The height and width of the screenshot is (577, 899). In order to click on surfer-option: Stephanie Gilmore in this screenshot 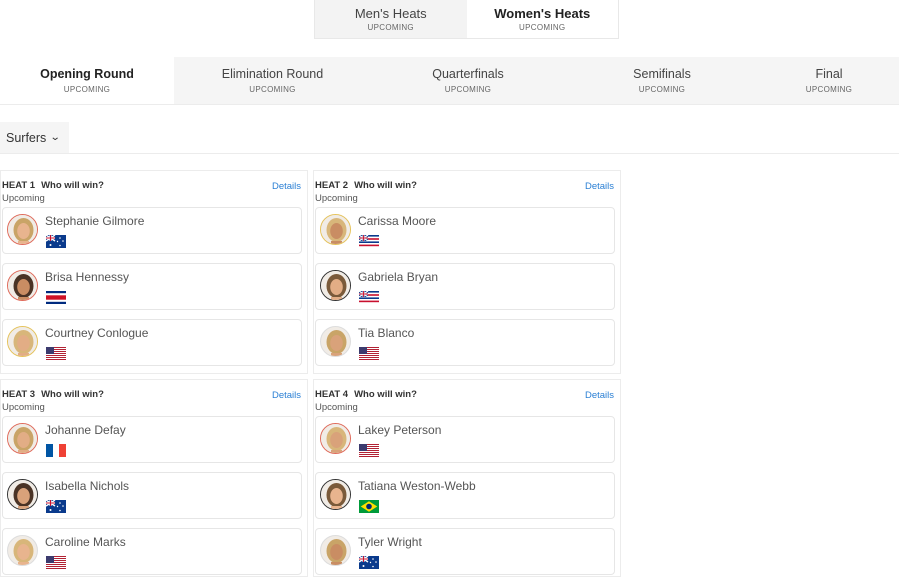, I will do `click(152, 230)`.